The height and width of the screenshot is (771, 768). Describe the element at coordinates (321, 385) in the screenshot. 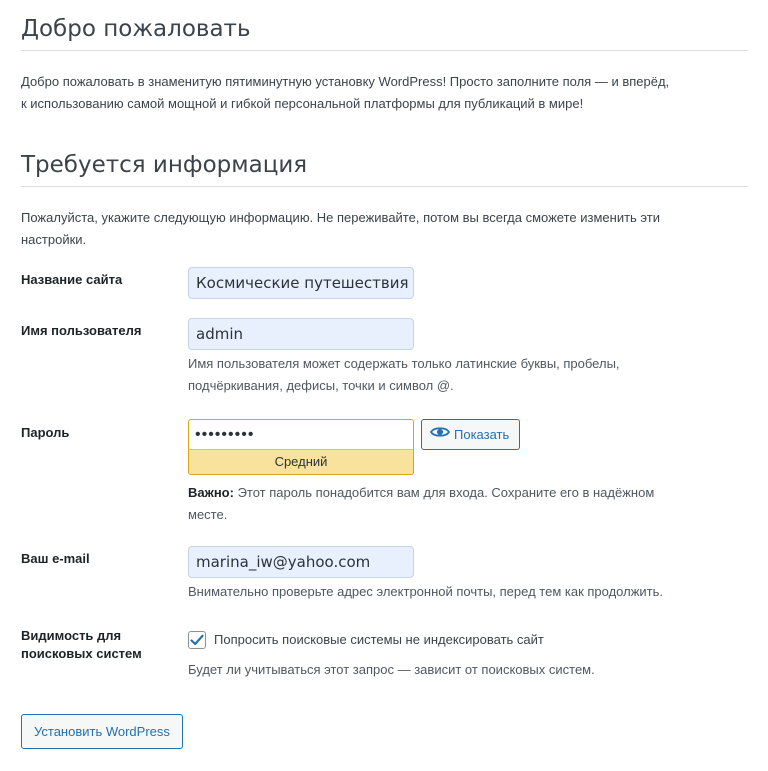

I see `username-hint-line2: подчёркивания, дефисы, точки и символ @.` at that location.